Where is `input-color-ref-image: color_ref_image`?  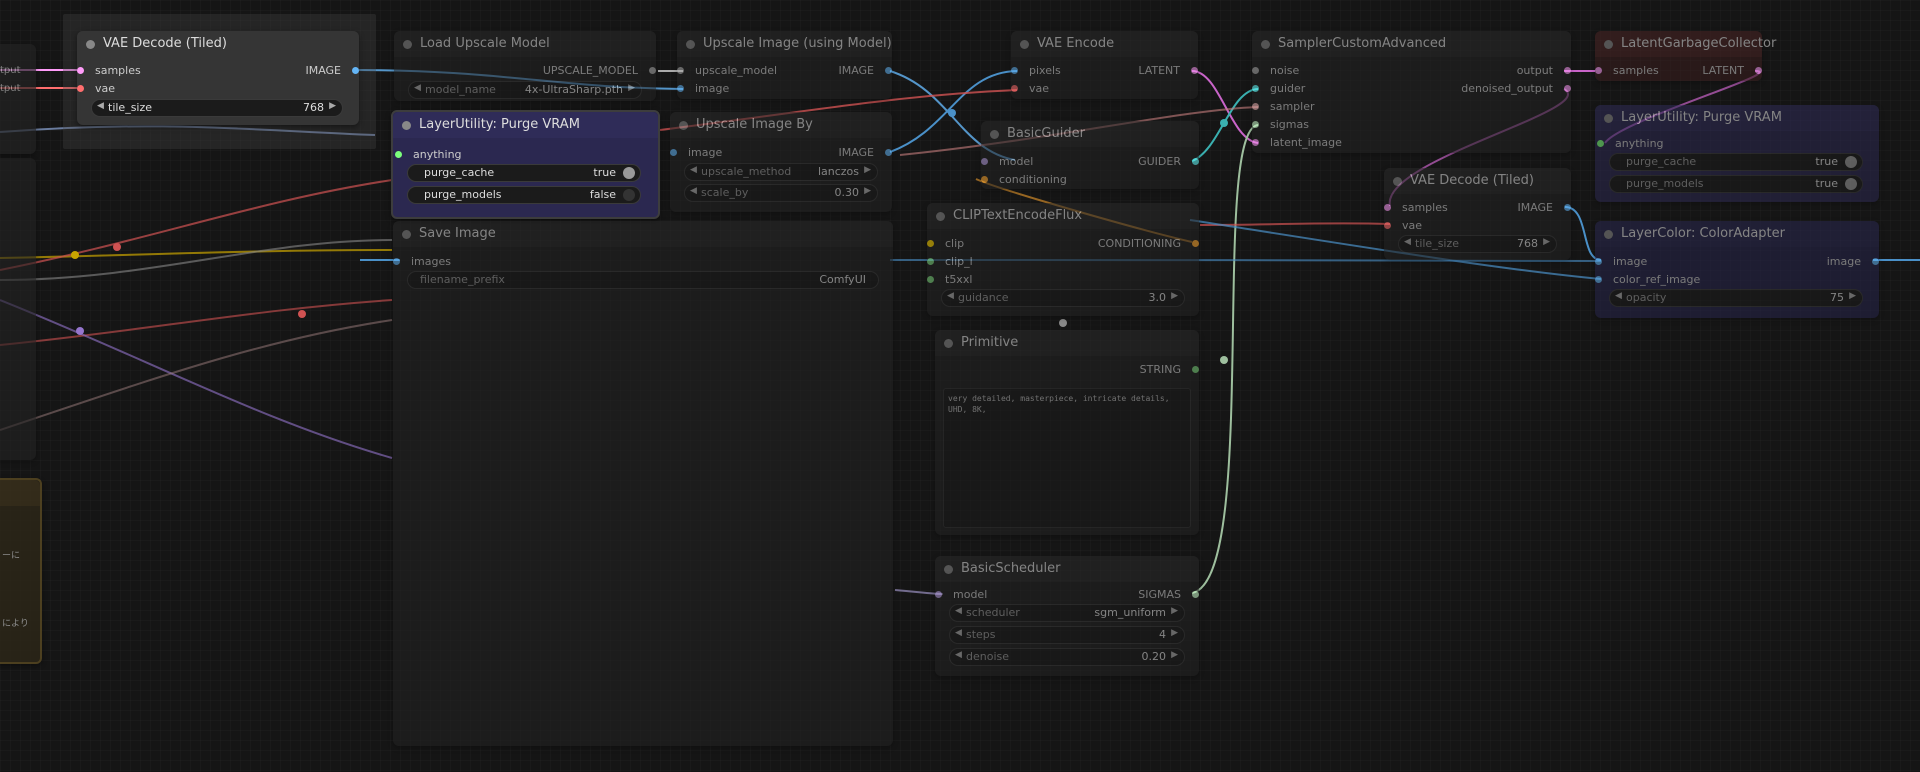
input-color-ref-image: color_ref_image is located at coordinates (1647, 279).